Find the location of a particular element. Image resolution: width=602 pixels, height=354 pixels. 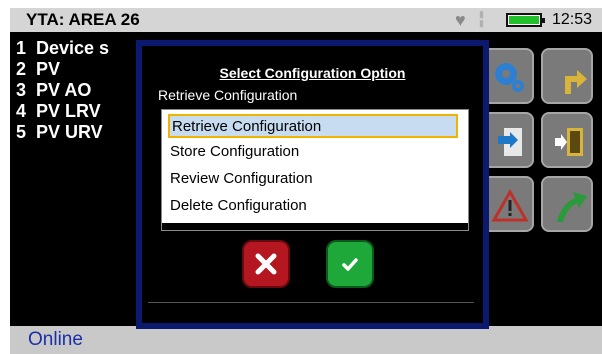

menu-item-pv: 2 PV is located at coordinates (62, 69).